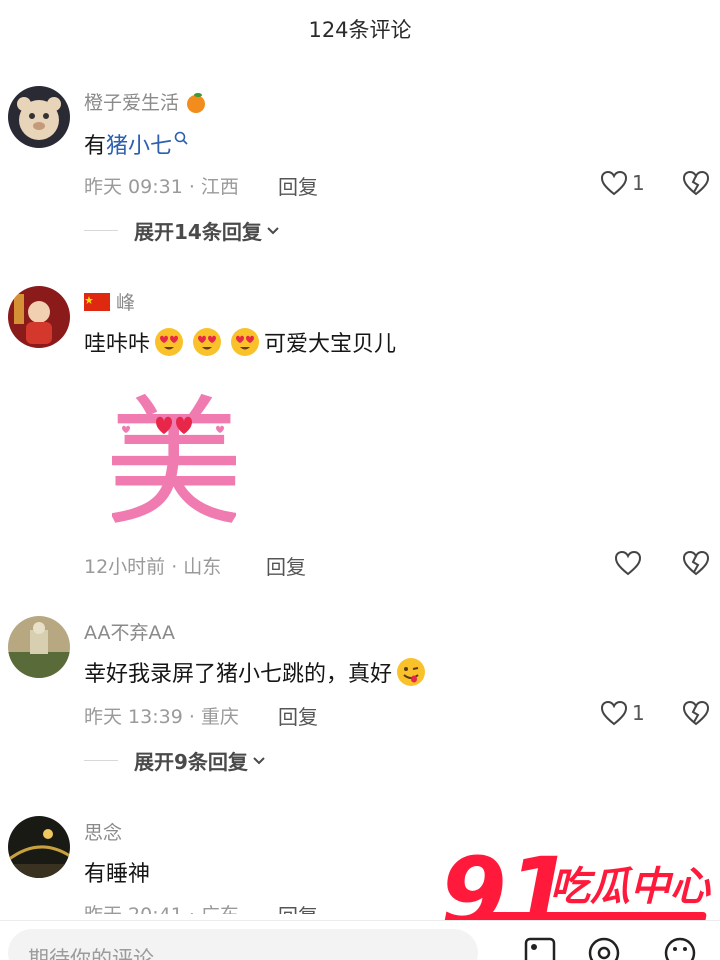 This screenshot has width=720, height=960. What do you see at coordinates (411, 672) in the screenshot?
I see `wink-tongue-emoji-icon` at bounding box center [411, 672].